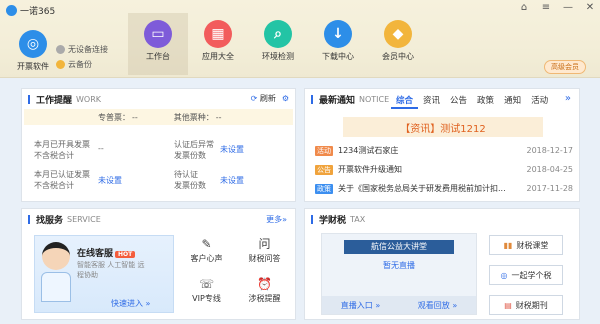 This screenshot has width=600, height=324. What do you see at coordinates (443, 127) in the screenshot?
I see `notice-banner: 【资讯】测试1212` at bounding box center [443, 127].